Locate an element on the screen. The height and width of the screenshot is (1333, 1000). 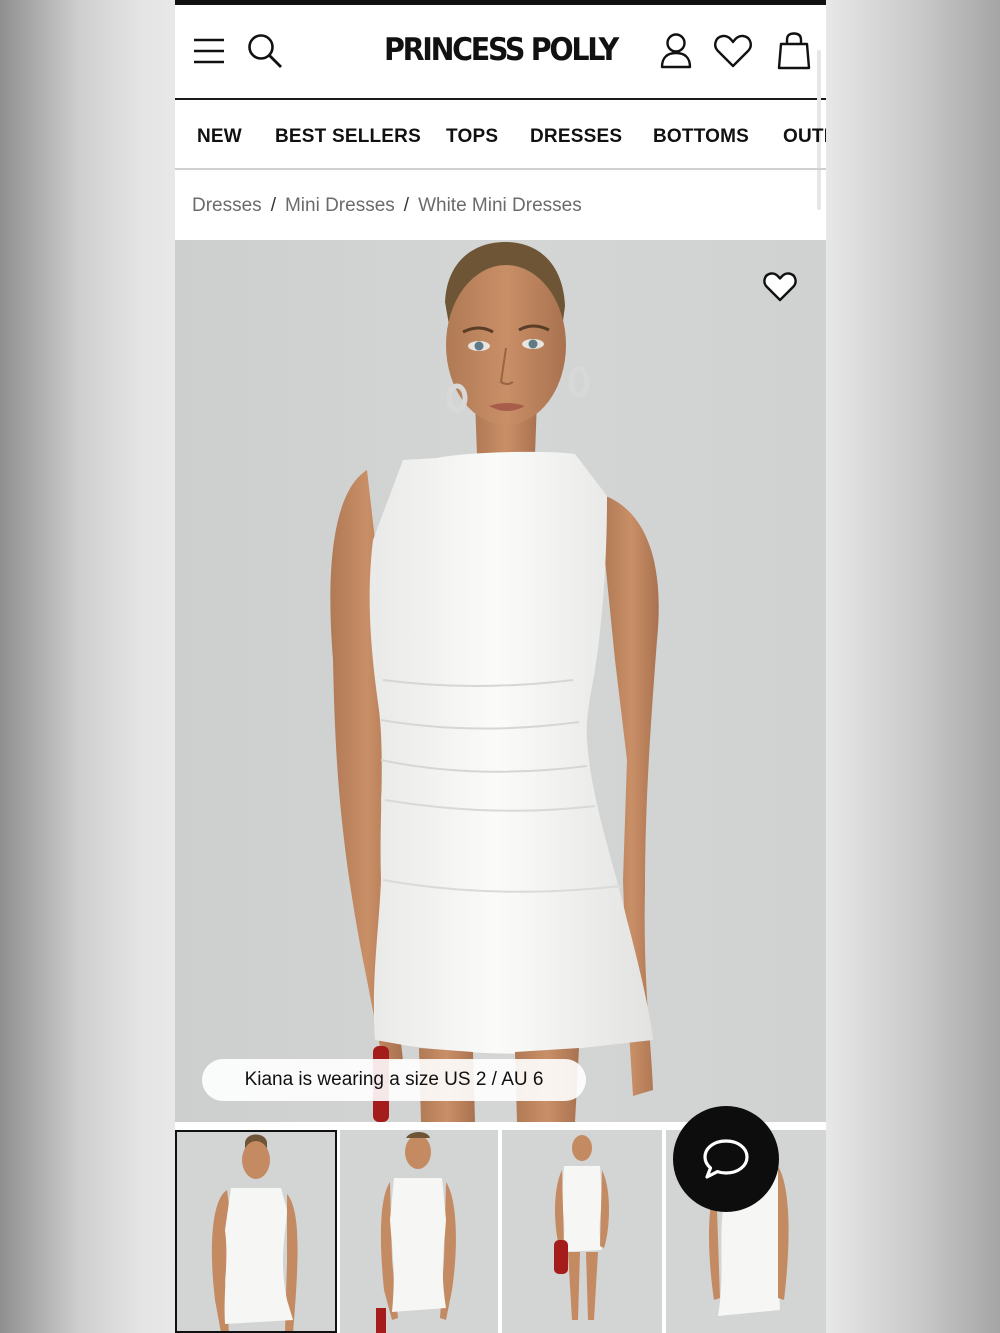
brand-logo: PRINCESS POLLY is located at coordinates (500, 50).